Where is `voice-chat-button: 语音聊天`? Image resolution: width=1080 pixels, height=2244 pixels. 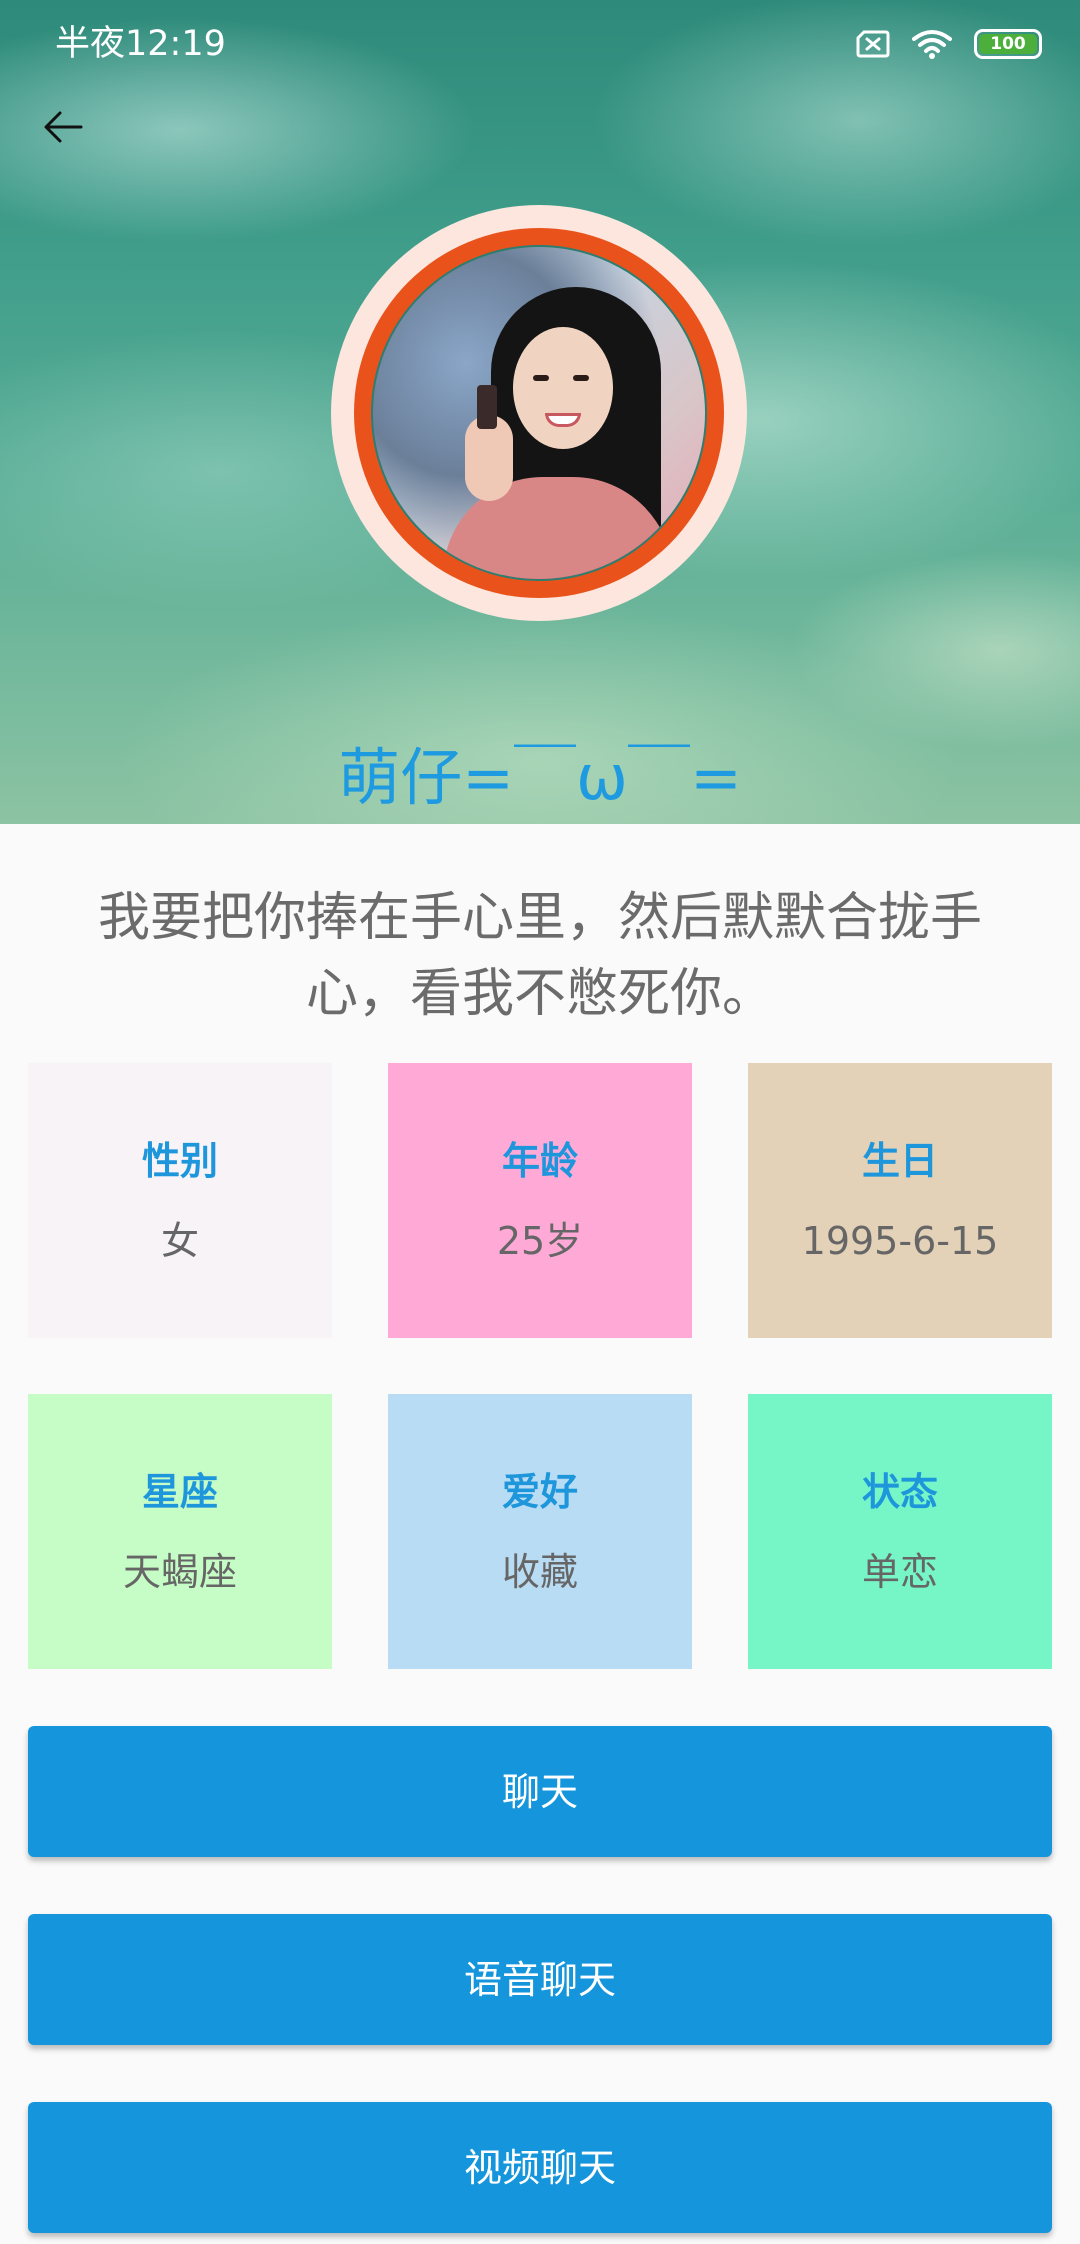 voice-chat-button: 语音聊天 is located at coordinates (540, 1979).